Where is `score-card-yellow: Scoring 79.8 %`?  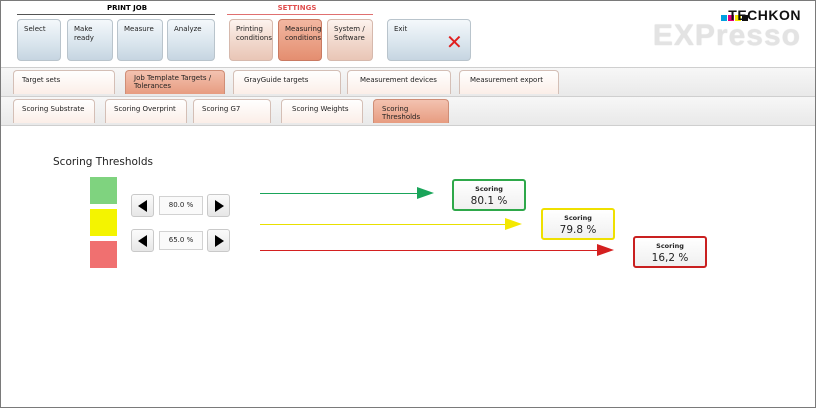
score-card-yellow: Scoring 79.8 % is located at coordinates (578, 224).